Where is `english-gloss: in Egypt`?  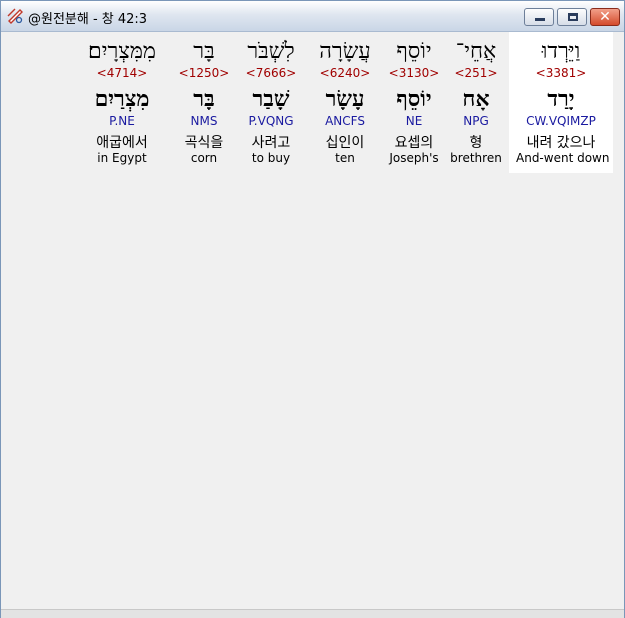 english-gloss: in Egypt is located at coordinates (122, 158).